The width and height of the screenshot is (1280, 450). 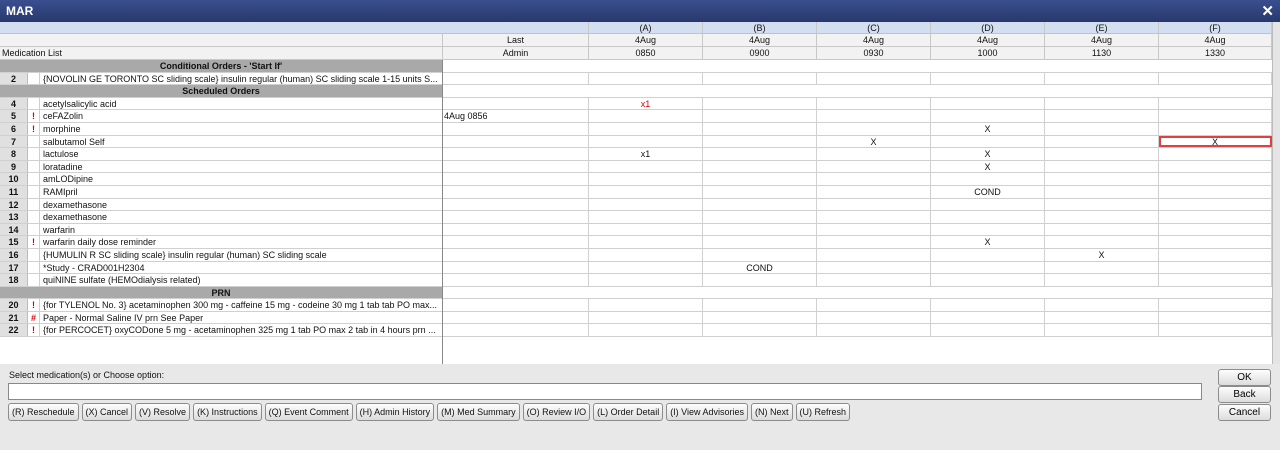 I want to click on time-column-letter: (B), so click(x=760, y=27).